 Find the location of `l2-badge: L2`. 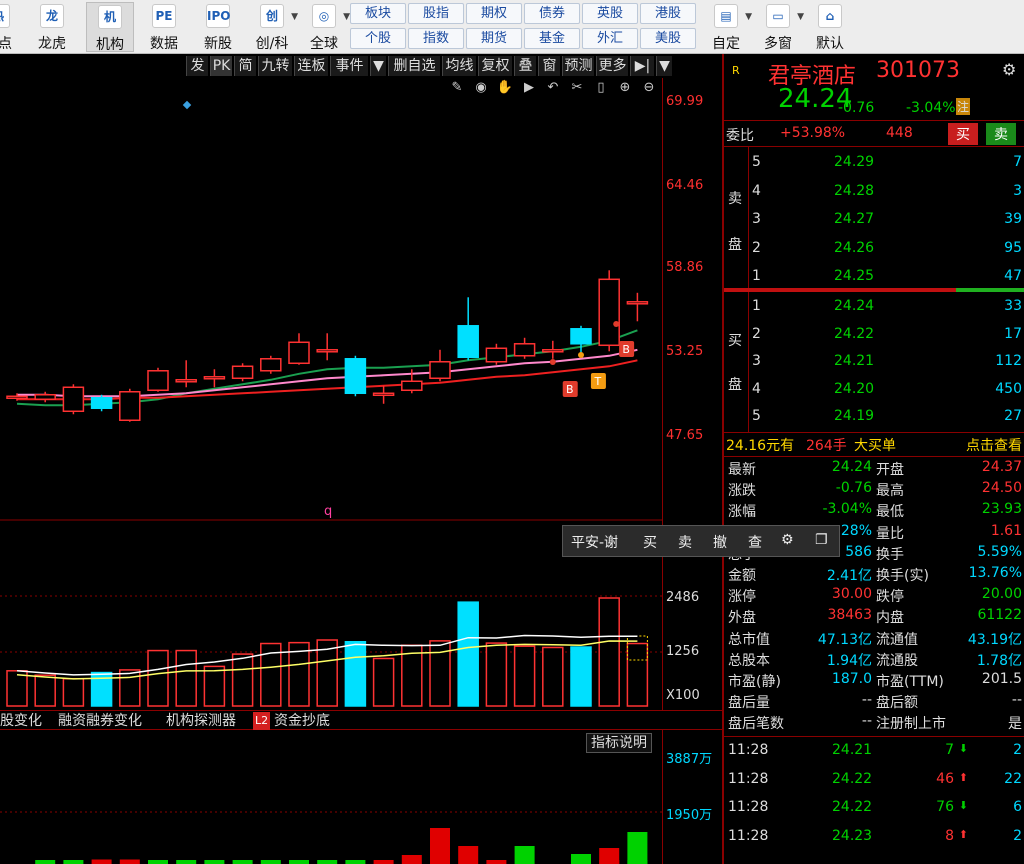

l2-badge: L2 is located at coordinates (262, 721).